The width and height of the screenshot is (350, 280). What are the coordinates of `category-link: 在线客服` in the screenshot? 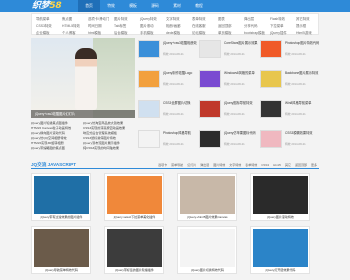 It's located at (199, 25).